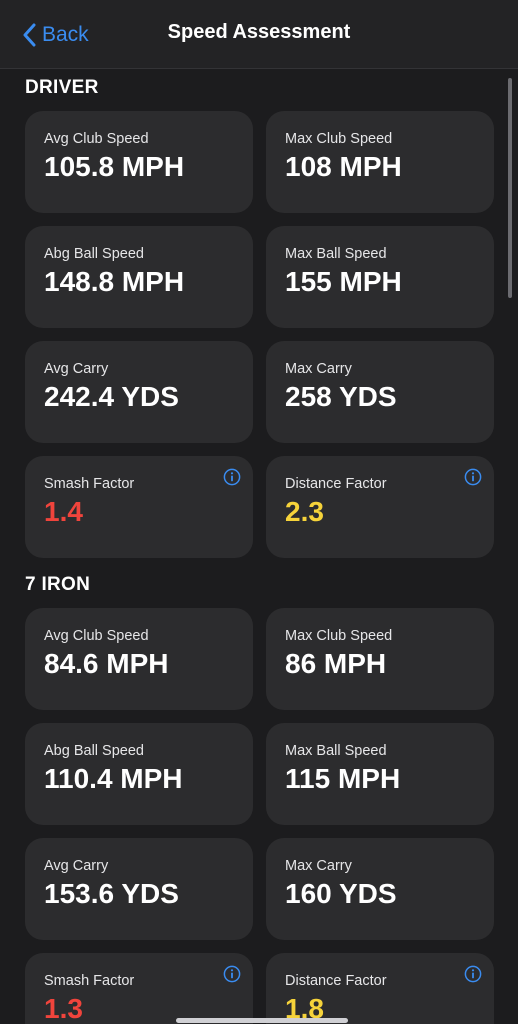 This screenshot has width=518, height=1024. What do you see at coordinates (62, 87) in the screenshot?
I see `section-header-driver: DRIVER` at bounding box center [62, 87].